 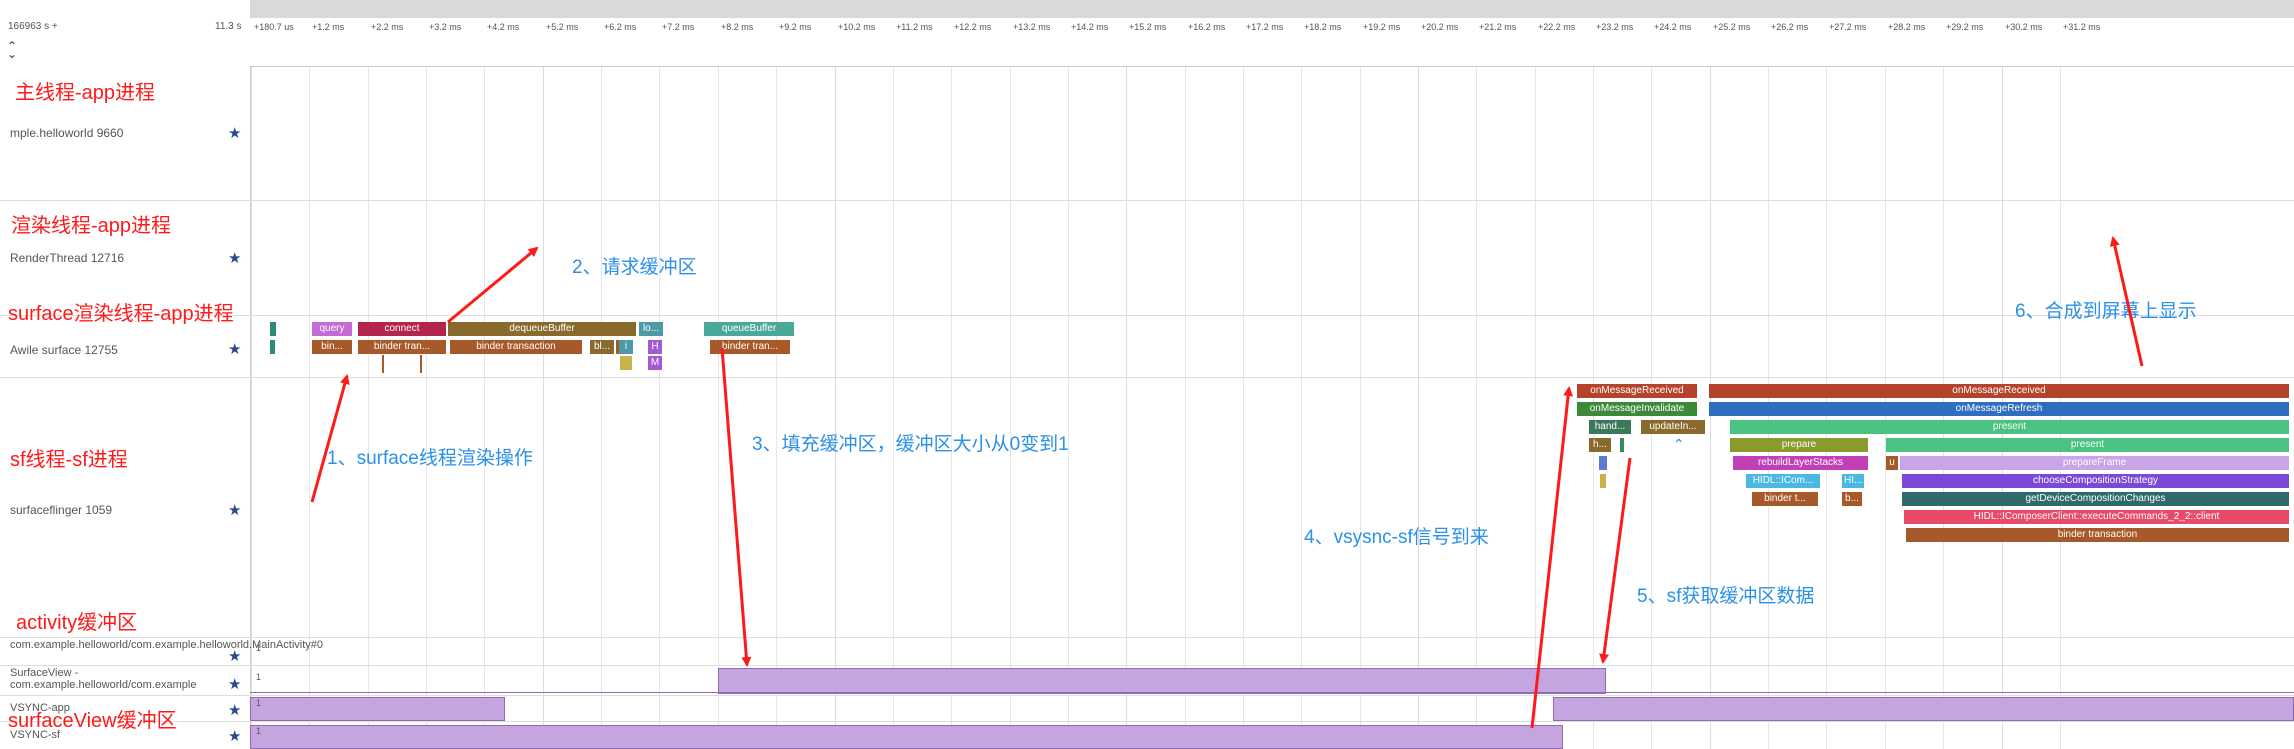 I want to click on slice-connect: connect, so click(x=402, y=329).